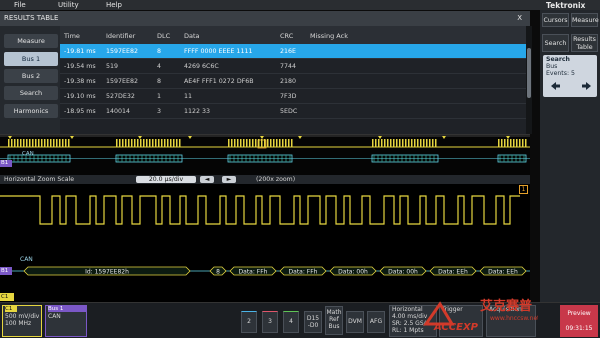 The image size is (600, 338). I want to click on trigger-marker: 1, so click(523, 189).